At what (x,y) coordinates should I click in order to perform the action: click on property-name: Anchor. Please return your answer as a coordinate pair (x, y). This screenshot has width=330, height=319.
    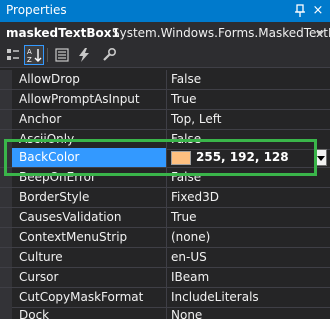
    Looking at the image, I should click on (40, 119).